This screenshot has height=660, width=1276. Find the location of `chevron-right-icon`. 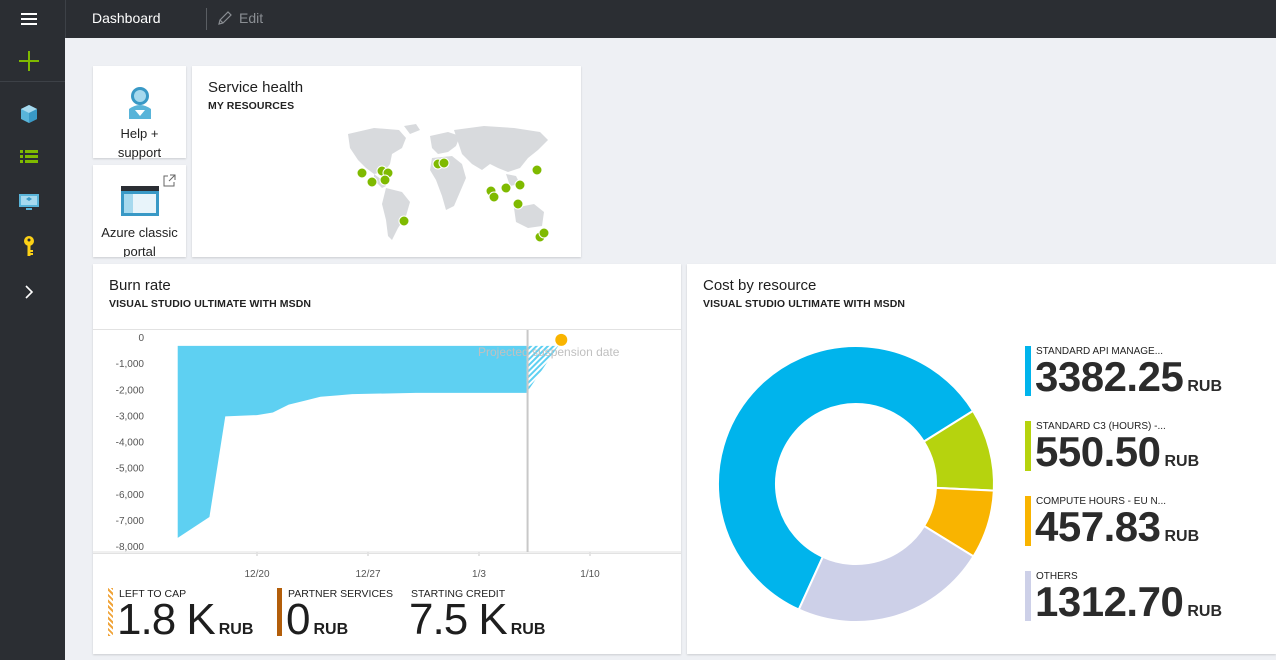

chevron-right-icon is located at coordinates (28, 292).